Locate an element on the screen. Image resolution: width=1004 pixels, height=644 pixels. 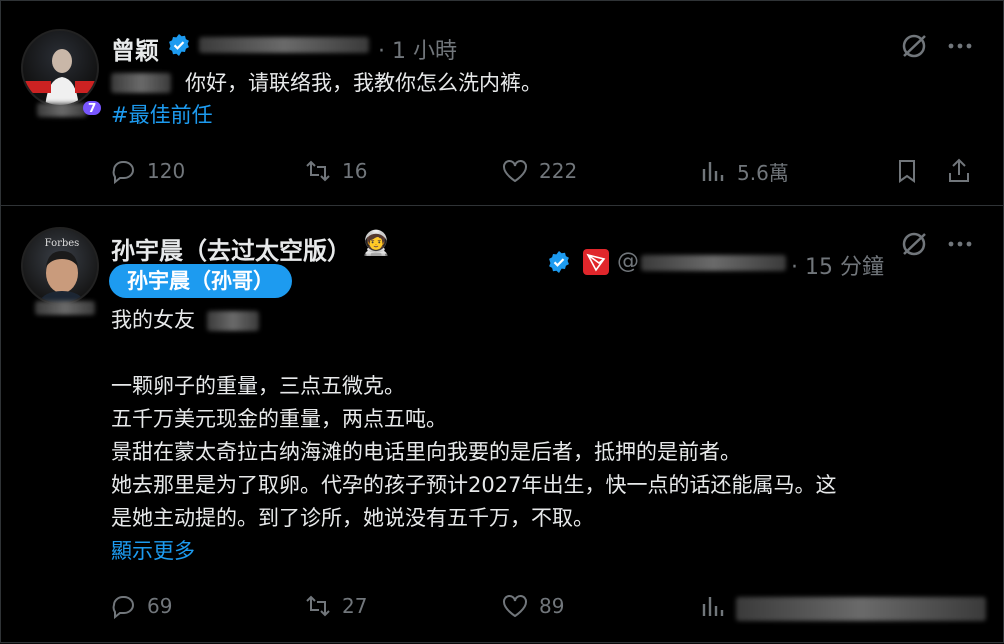
tweet-intro: 我的女友 is located at coordinates (153, 320).